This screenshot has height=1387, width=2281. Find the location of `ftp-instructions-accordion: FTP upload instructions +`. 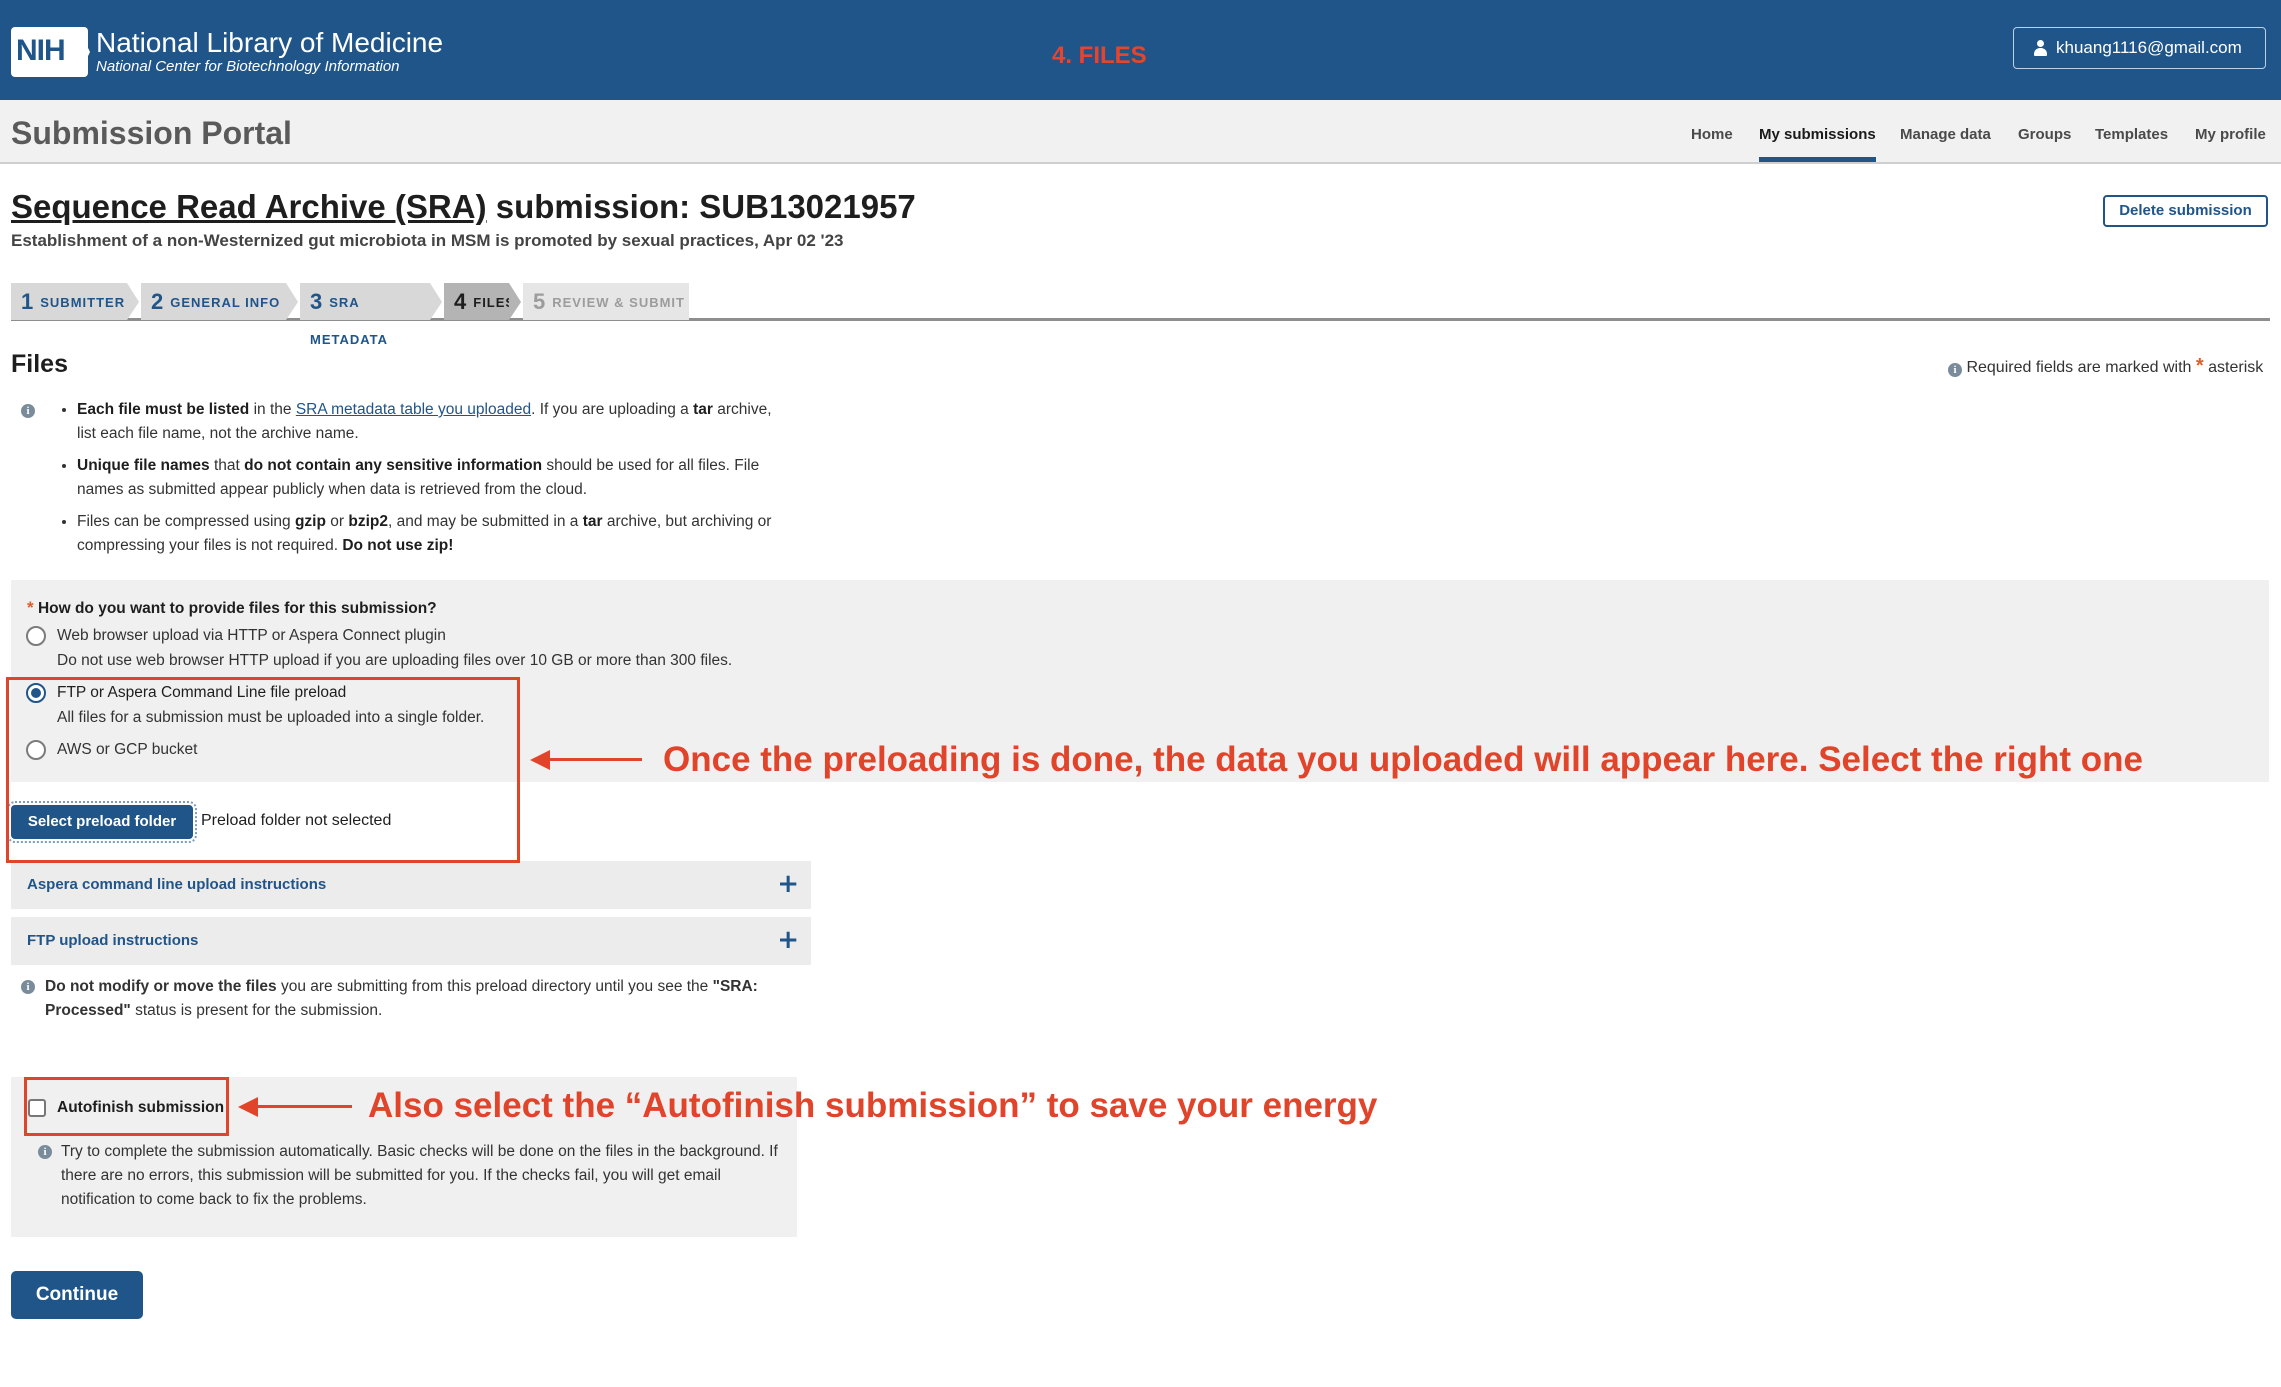

ftp-instructions-accordion: FTP upload instructions + is located at coordinates (411, 941).